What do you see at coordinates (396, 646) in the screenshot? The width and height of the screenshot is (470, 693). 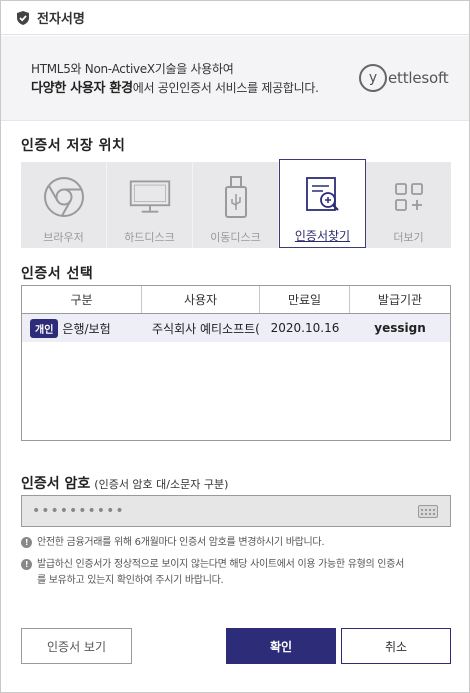 I see `cancel-button: 취소` at bounding box center [396, 646].